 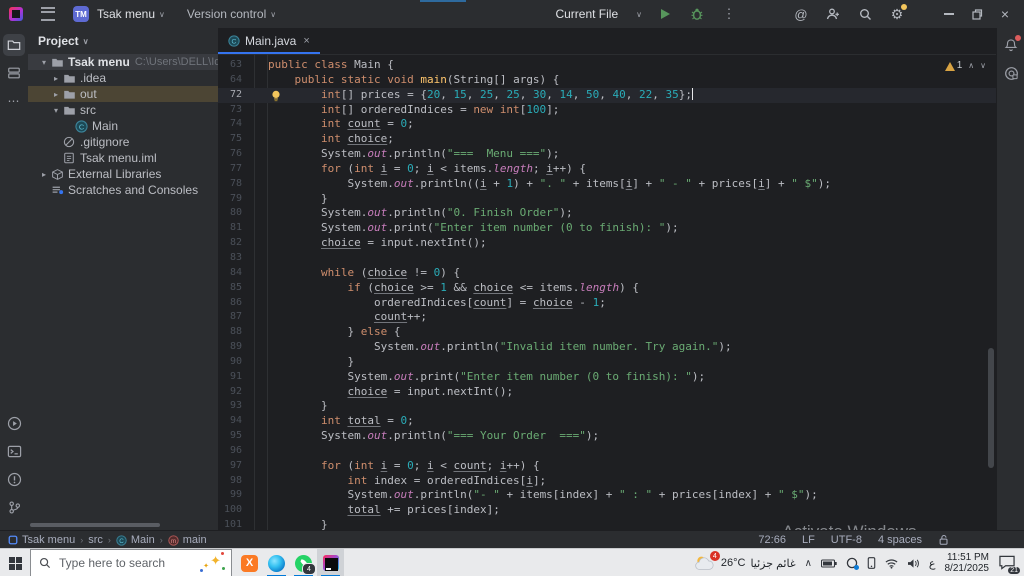 I want to click on code-with-me-button, so click(x=833, y=14).